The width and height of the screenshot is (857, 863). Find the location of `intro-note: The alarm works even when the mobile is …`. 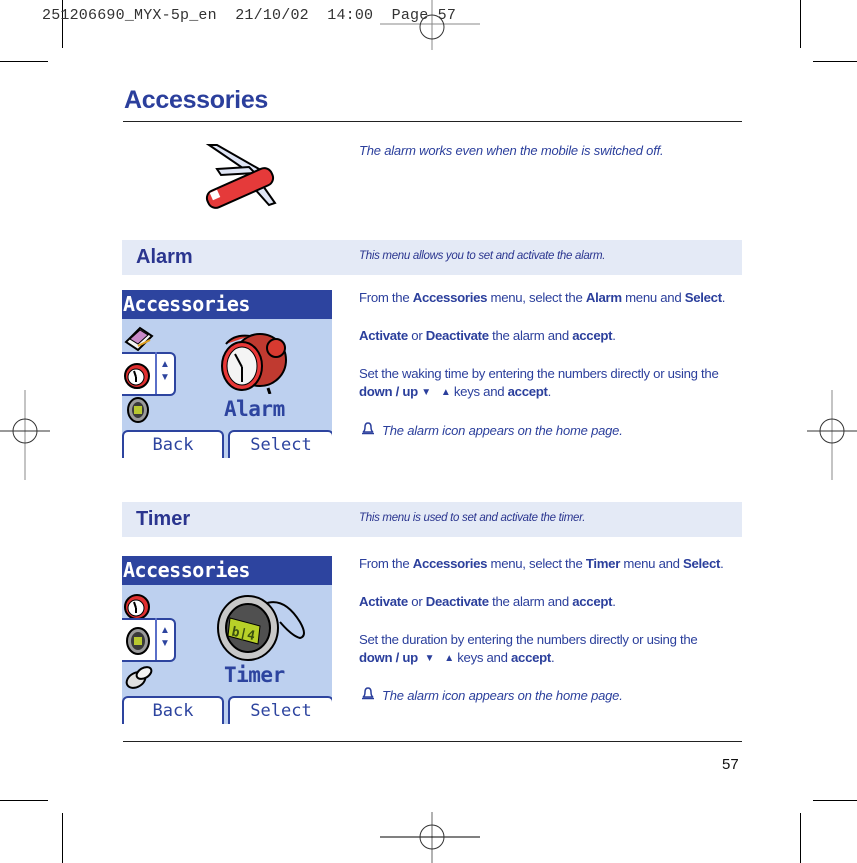

intro-note: The alarm works even when the mobile is … is located at coordinates (511, 150).